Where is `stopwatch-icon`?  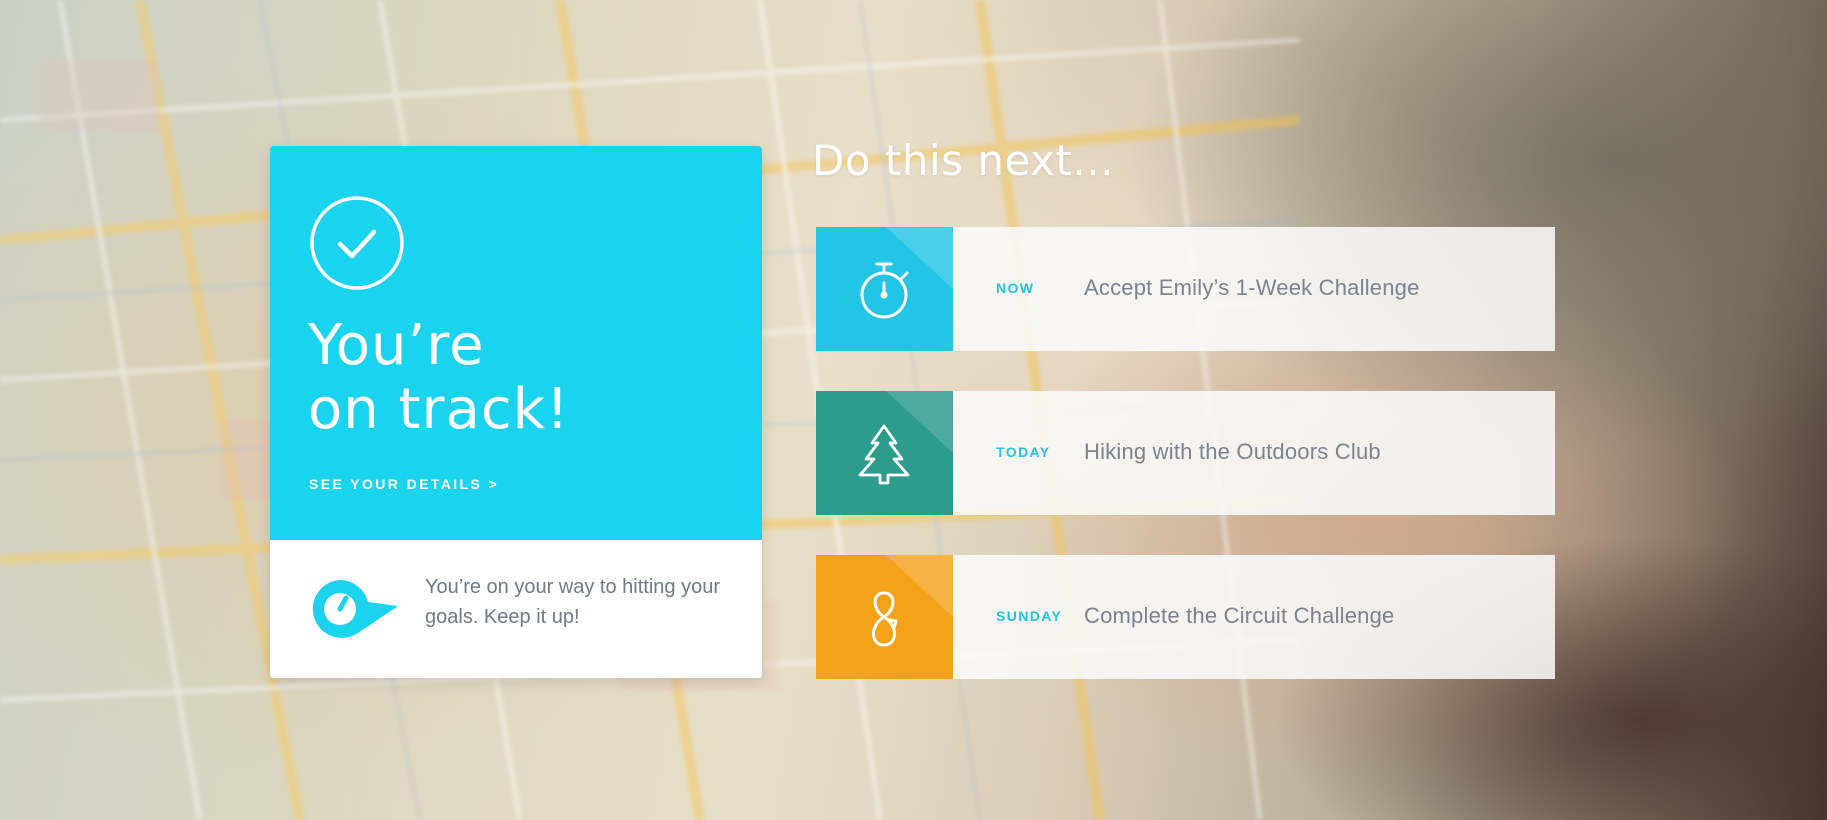 stopwatch-icon is located at coordinates (884, 290).